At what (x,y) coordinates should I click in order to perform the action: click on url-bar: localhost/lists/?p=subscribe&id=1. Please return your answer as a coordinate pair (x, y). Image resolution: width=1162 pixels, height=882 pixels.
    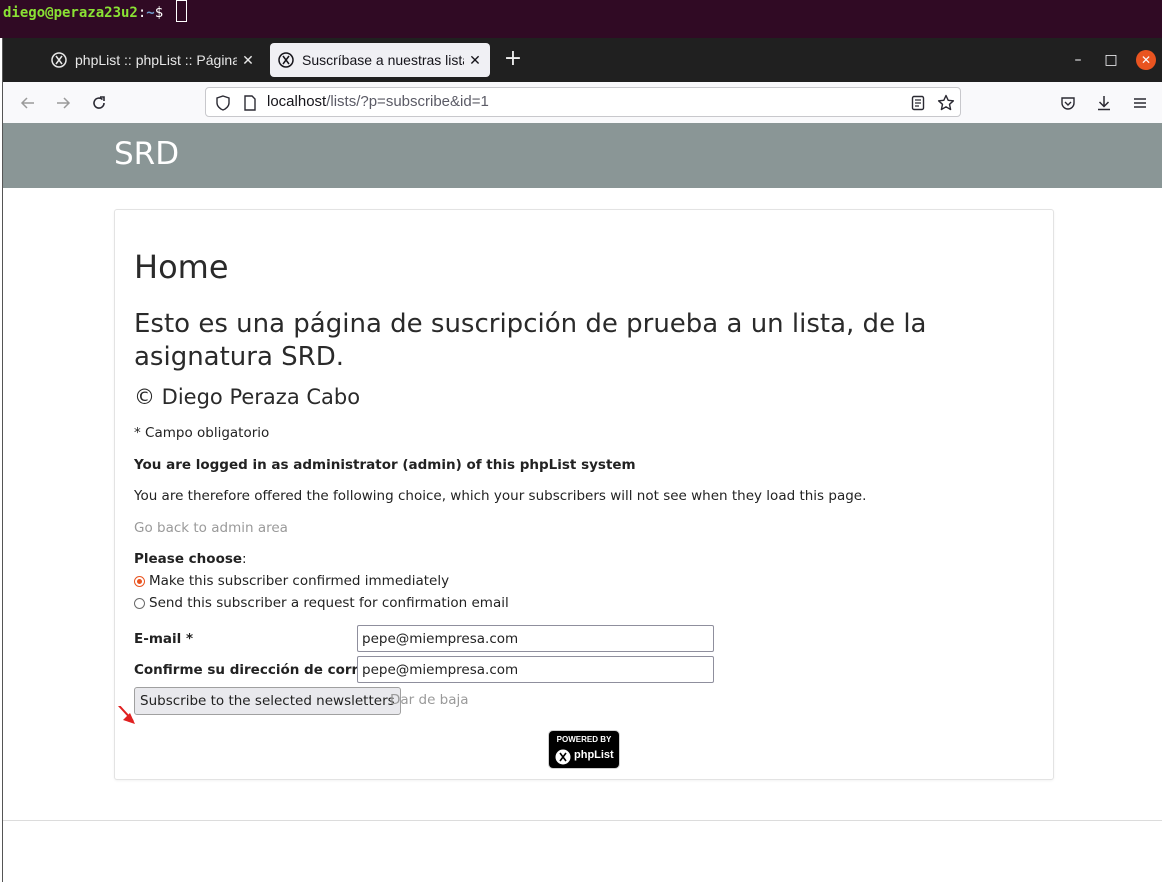
    Looking at the image, I should click on (583, 102).